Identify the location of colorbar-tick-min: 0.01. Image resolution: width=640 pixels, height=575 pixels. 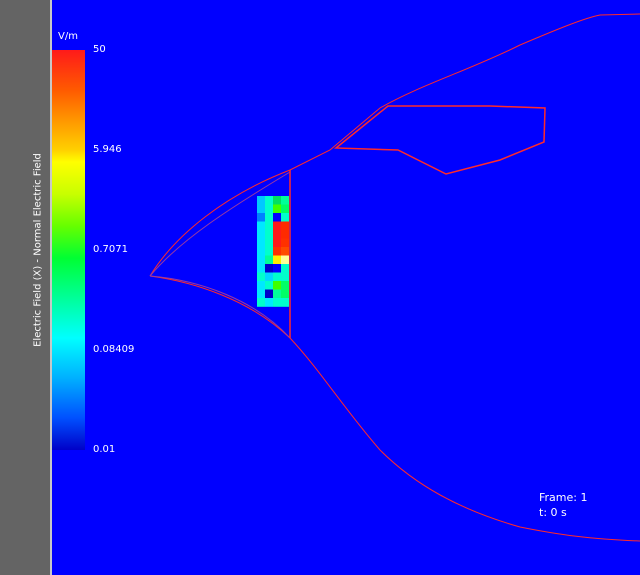
(104, 449).